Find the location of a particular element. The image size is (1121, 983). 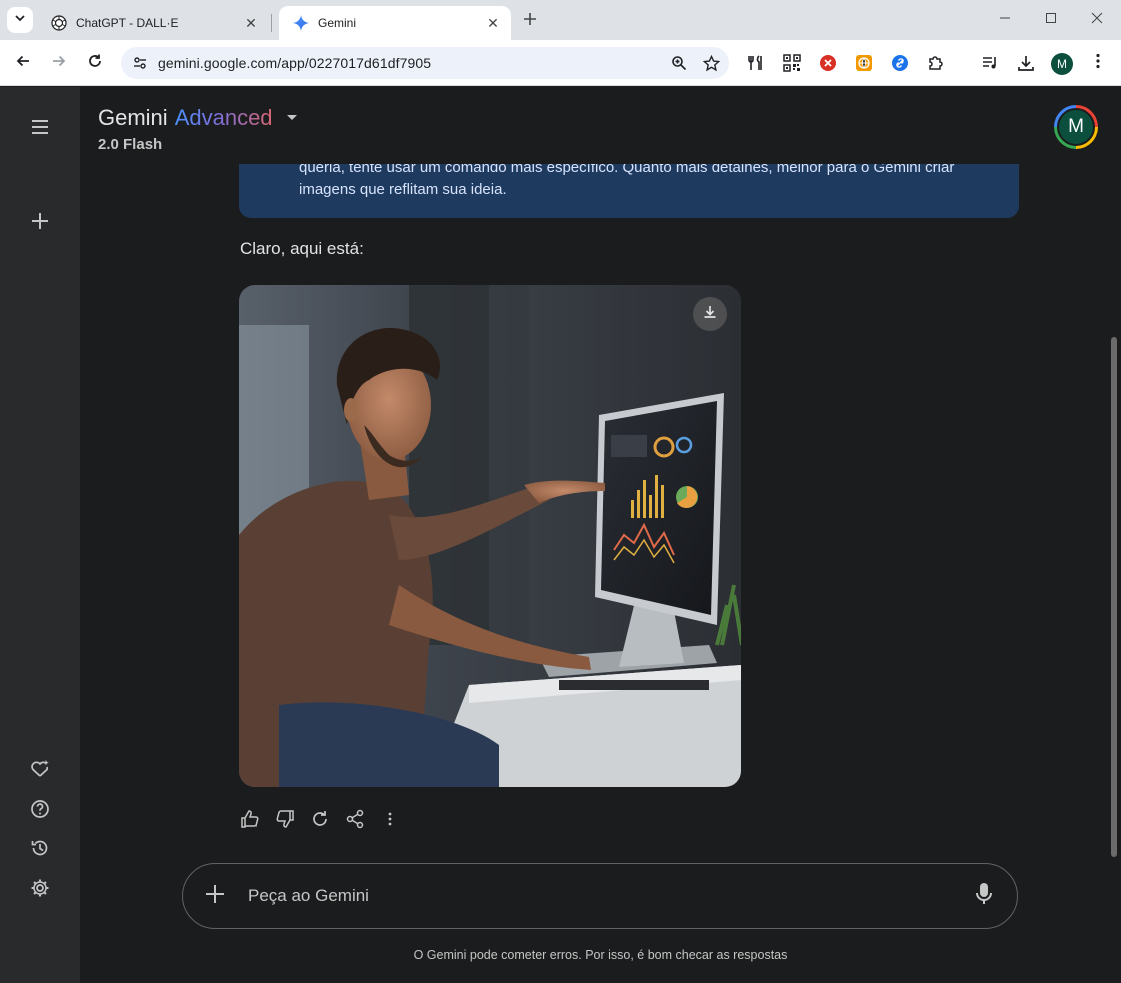

new-chat-button is located at coordinates (40, 223).